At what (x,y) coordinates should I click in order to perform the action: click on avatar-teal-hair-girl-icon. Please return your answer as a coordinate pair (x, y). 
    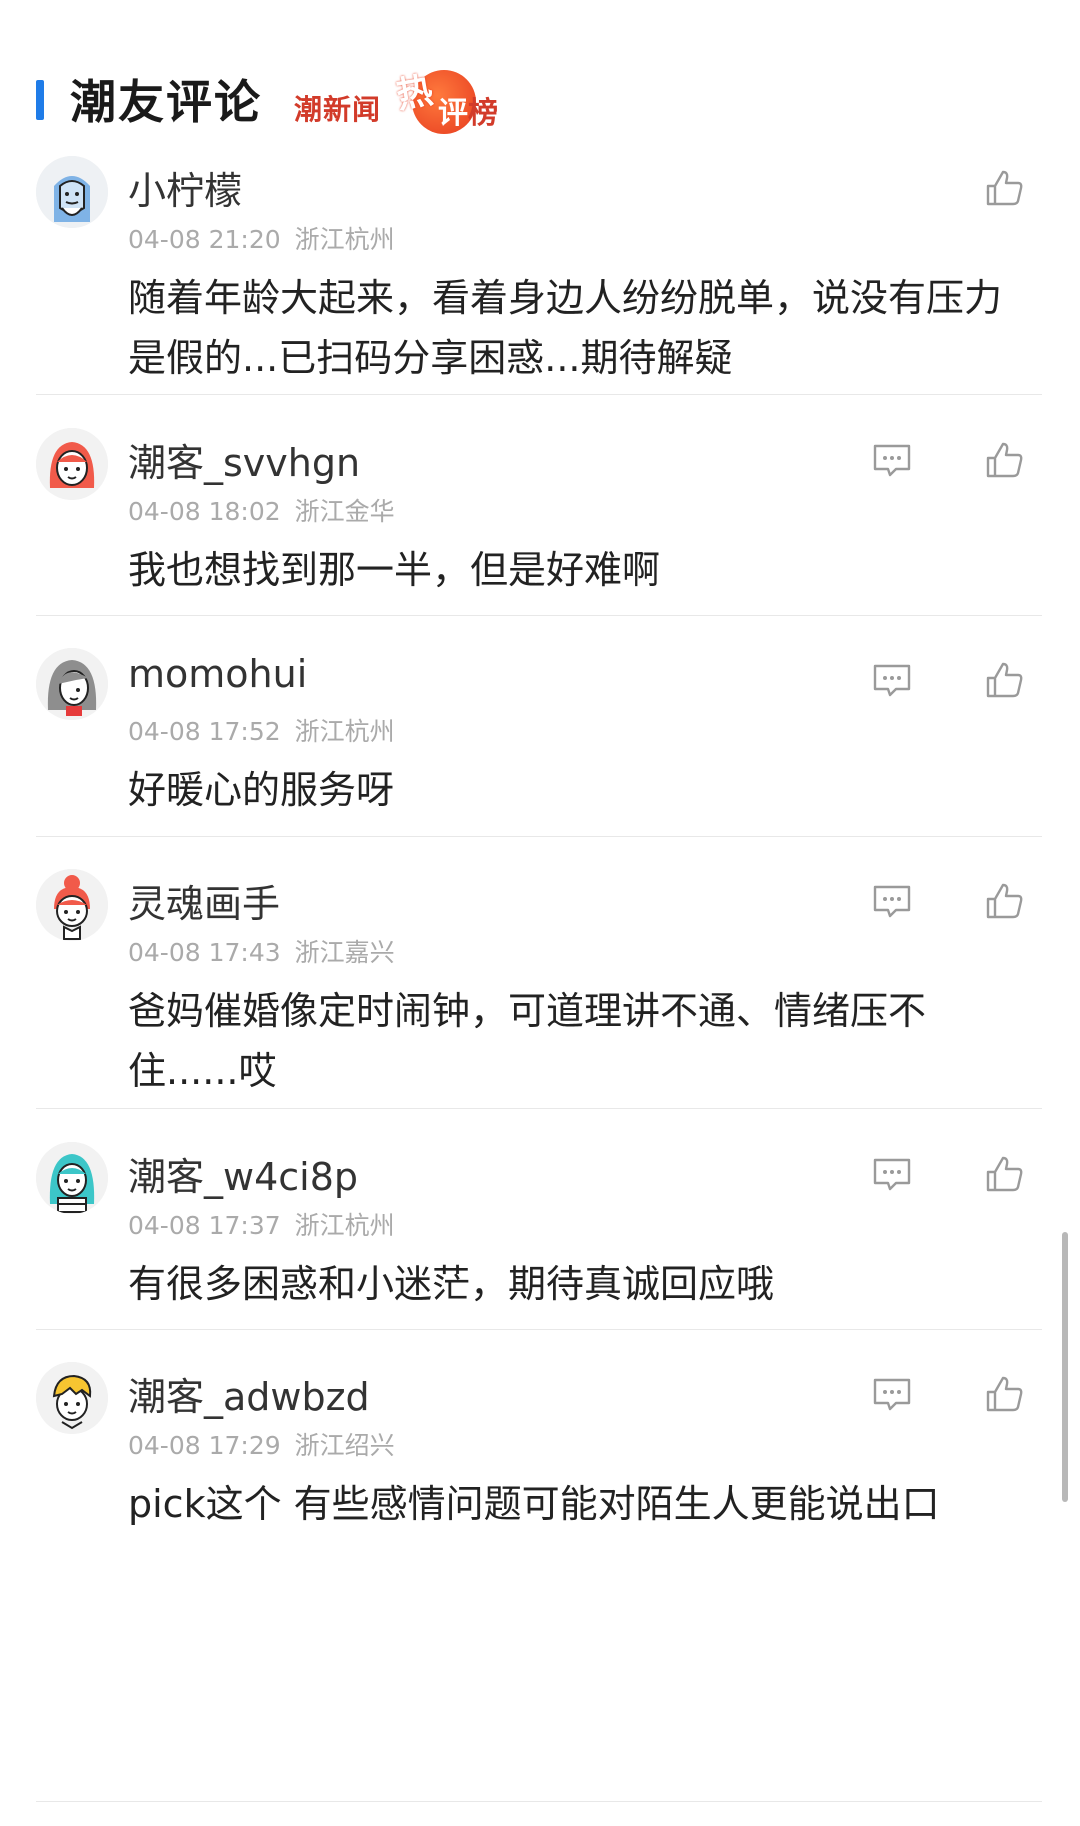
    Looking at the image, I should click on (72, 1178).